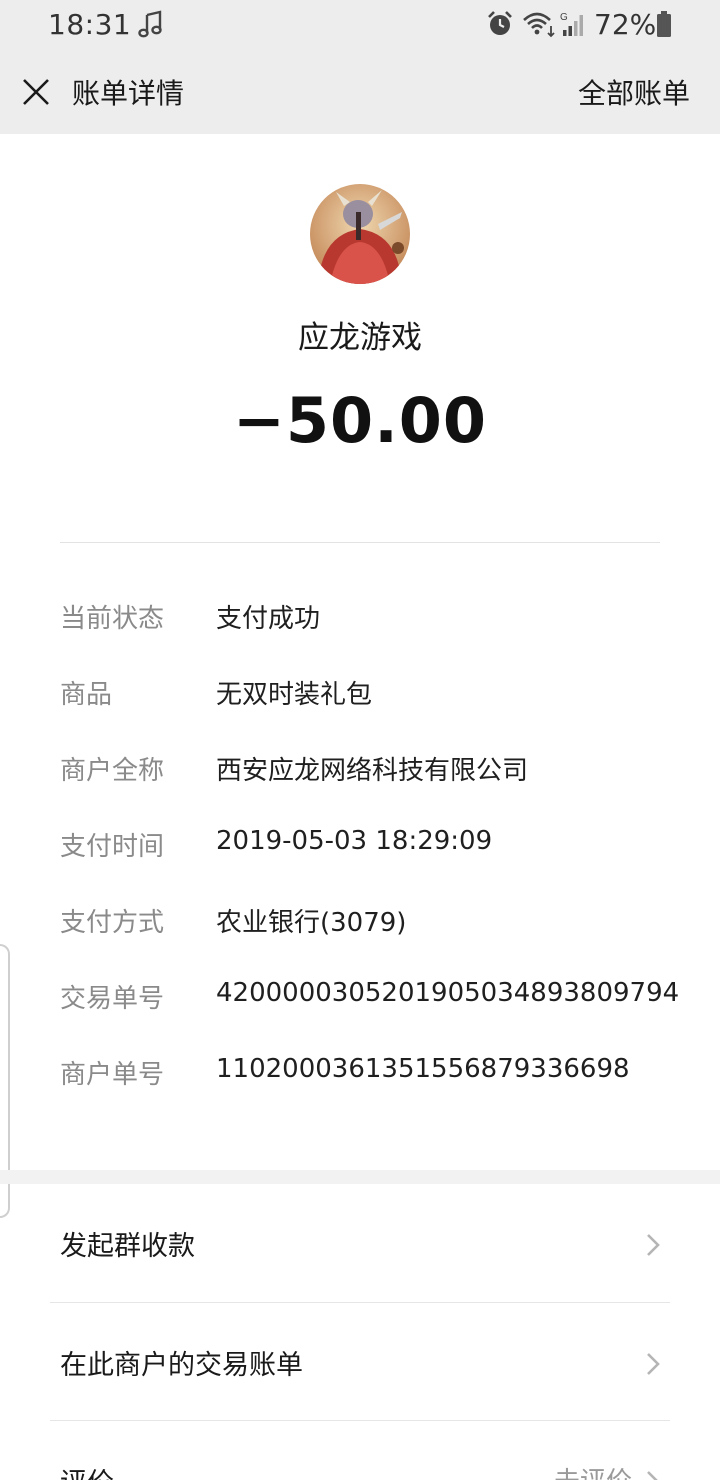 Image resolution: width=720 pixels, height=1480 pixels. I want to click on detail-row-pay-method: 支付方式 农业银行(3079), so click(360, 916).